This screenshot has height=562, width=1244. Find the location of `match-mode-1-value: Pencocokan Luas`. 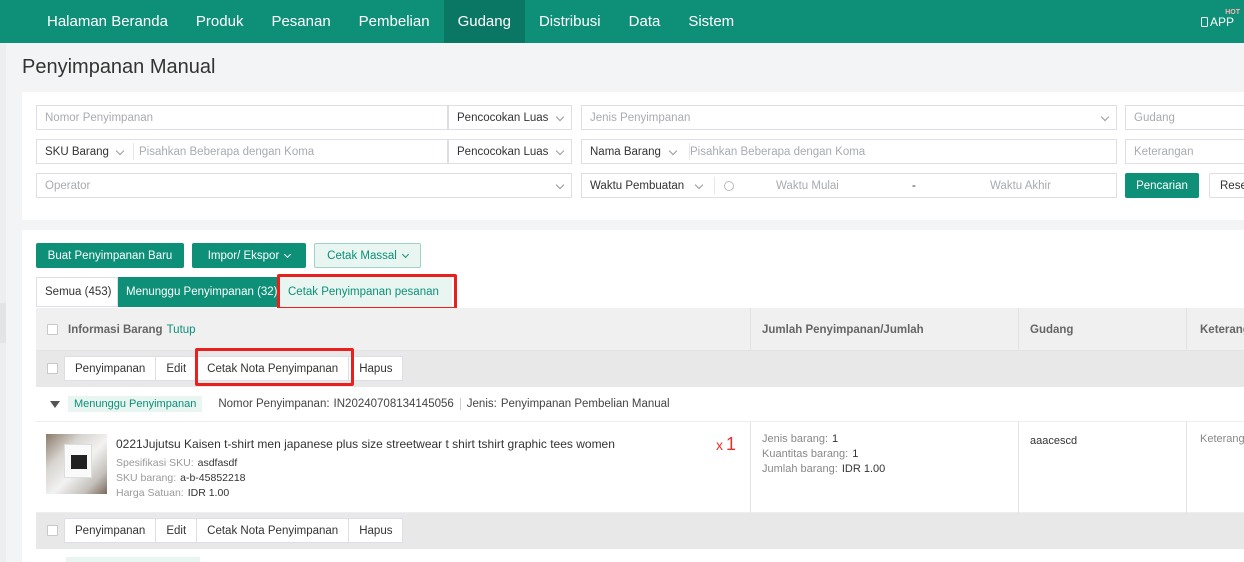

match-mode-1-value: Pencocokan Luas is located at coordinates (503, 117).